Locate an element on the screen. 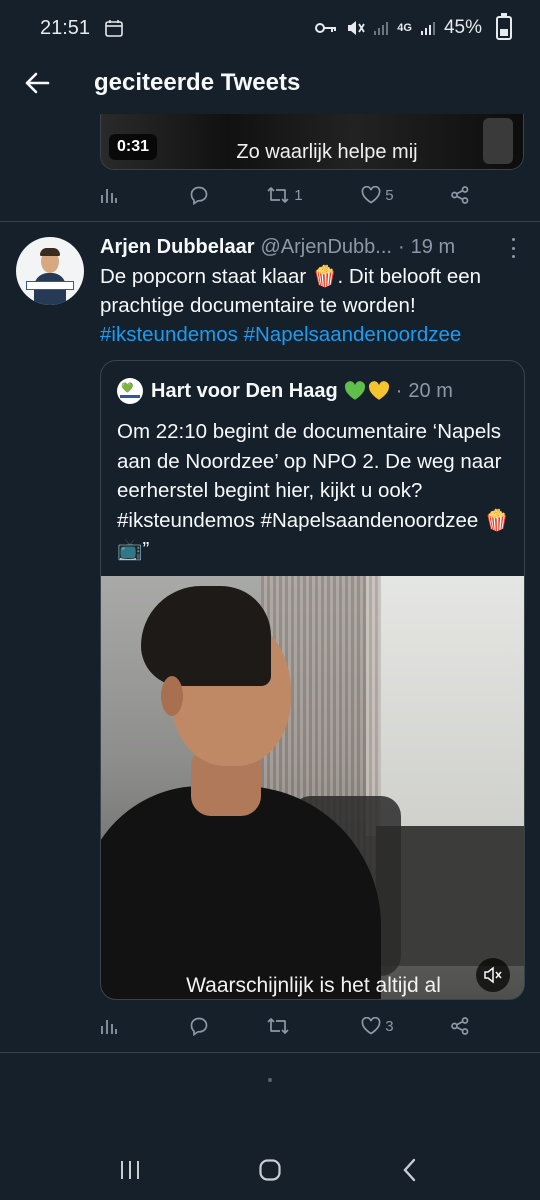 This screenshot has width=540, height=1200. quoted-tweet-header: Hart voor Den Haag · 20 m is located at coordinates (302, 391).